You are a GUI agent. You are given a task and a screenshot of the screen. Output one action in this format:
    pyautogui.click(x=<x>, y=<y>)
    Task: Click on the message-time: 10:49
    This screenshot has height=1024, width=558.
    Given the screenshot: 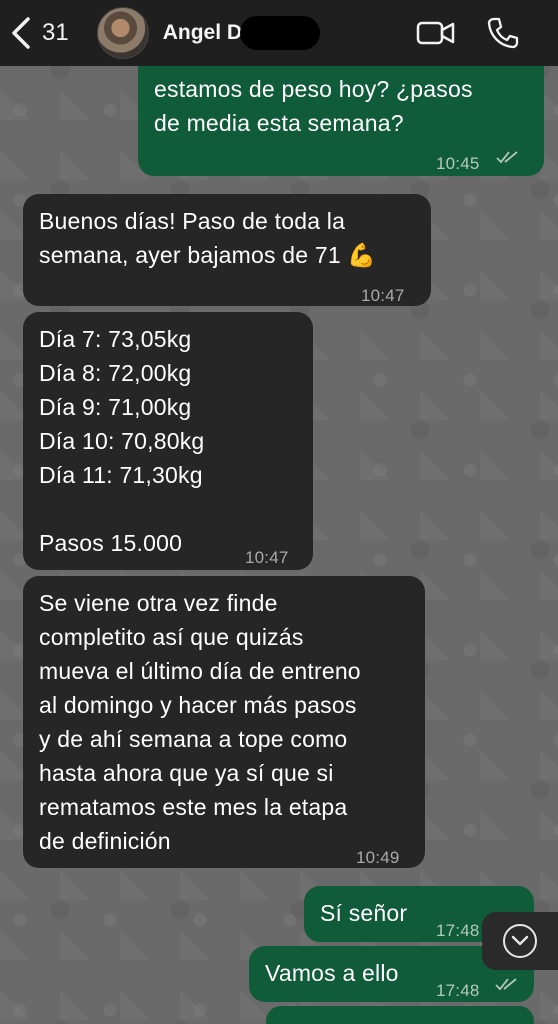 What is the action you would take?
    pyautogui.click(x=378, y=857)
    